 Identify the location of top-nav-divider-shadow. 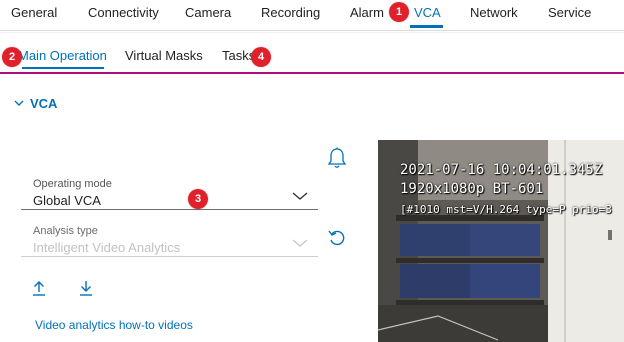
(312, 32).